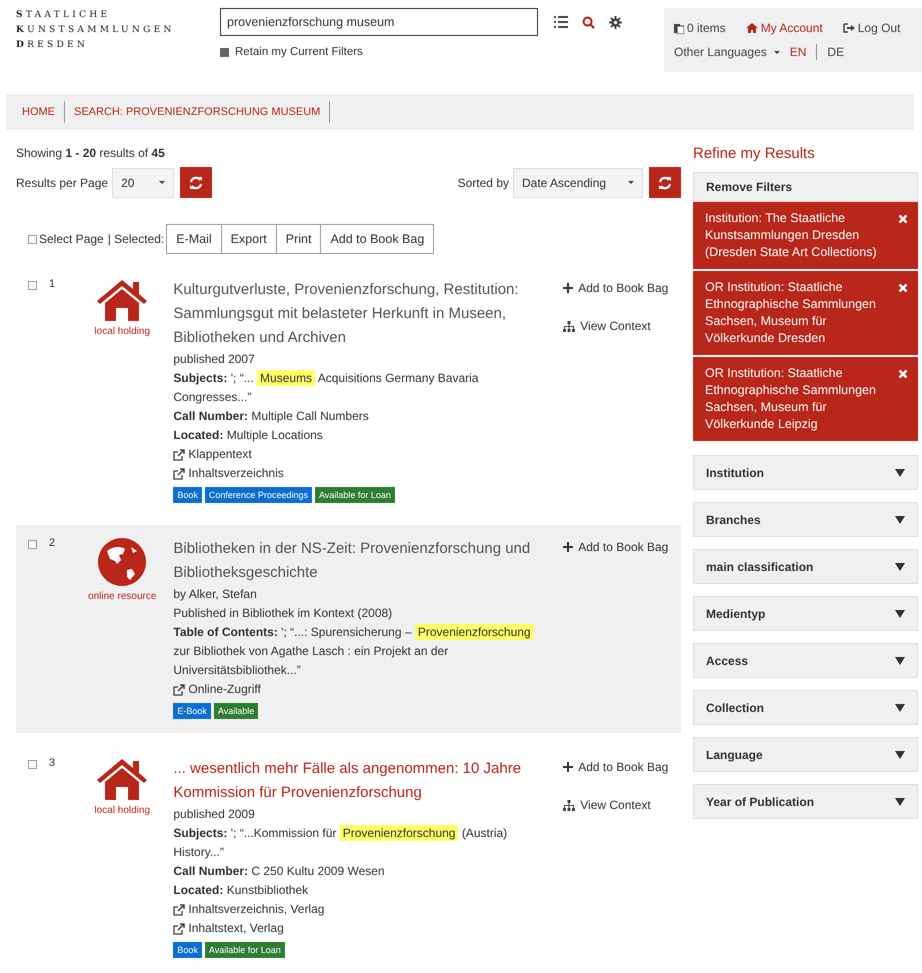  Describe the element at coordinates (143, 183) in the screenshot. I see `per-page-select: 20` at that location.